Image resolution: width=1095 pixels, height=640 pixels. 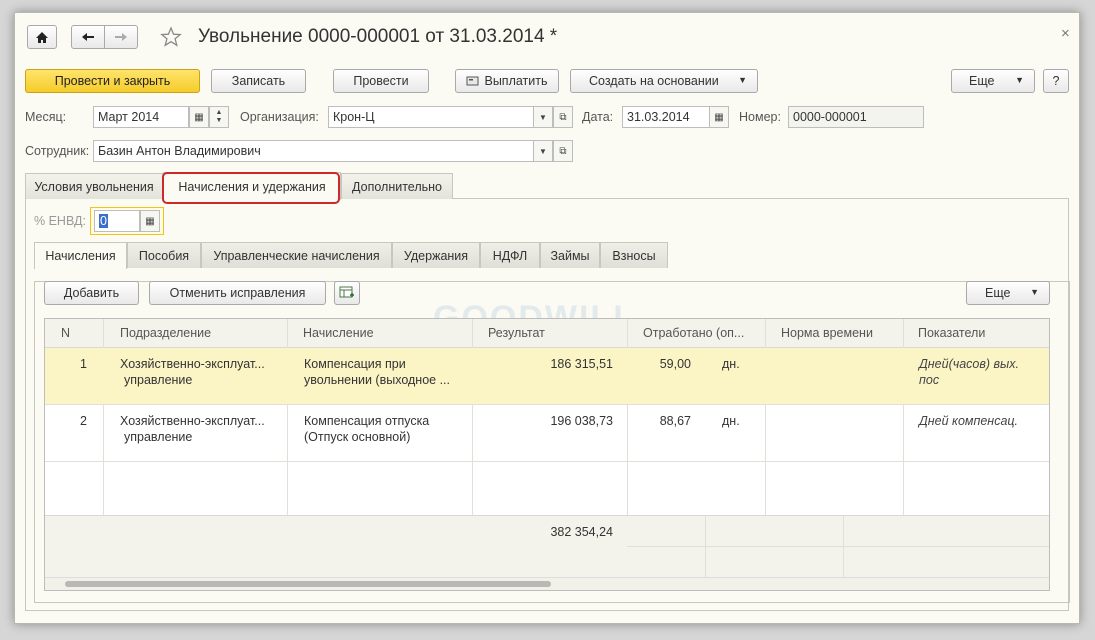 What do you see at coordinates (46, 117) in the screenshot?
I see `month-label: Месяц:` at bounding box center [46, 117].